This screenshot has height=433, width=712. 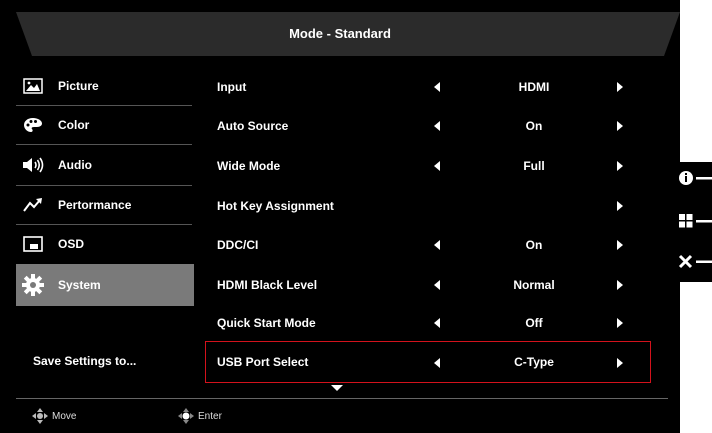 I want to click on sidebar-item-color: Color, so click(x=105, y=125).